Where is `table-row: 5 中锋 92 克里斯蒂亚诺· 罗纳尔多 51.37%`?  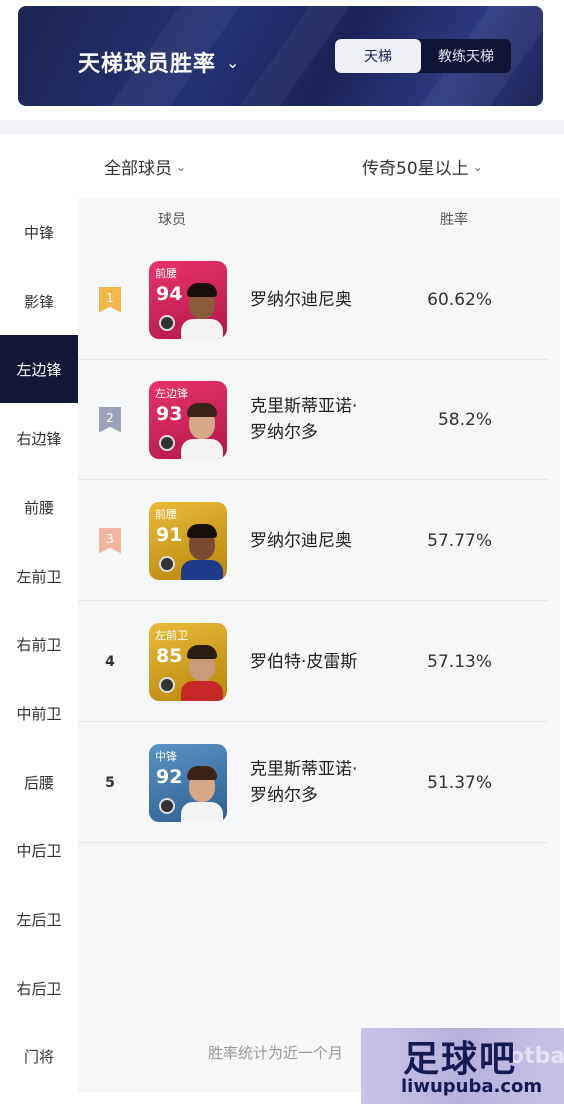
table-row: 5 中锋 92 克里斯蒂亚诺· 罗纳尔多 51.37% is located at coordinates (313, 783).